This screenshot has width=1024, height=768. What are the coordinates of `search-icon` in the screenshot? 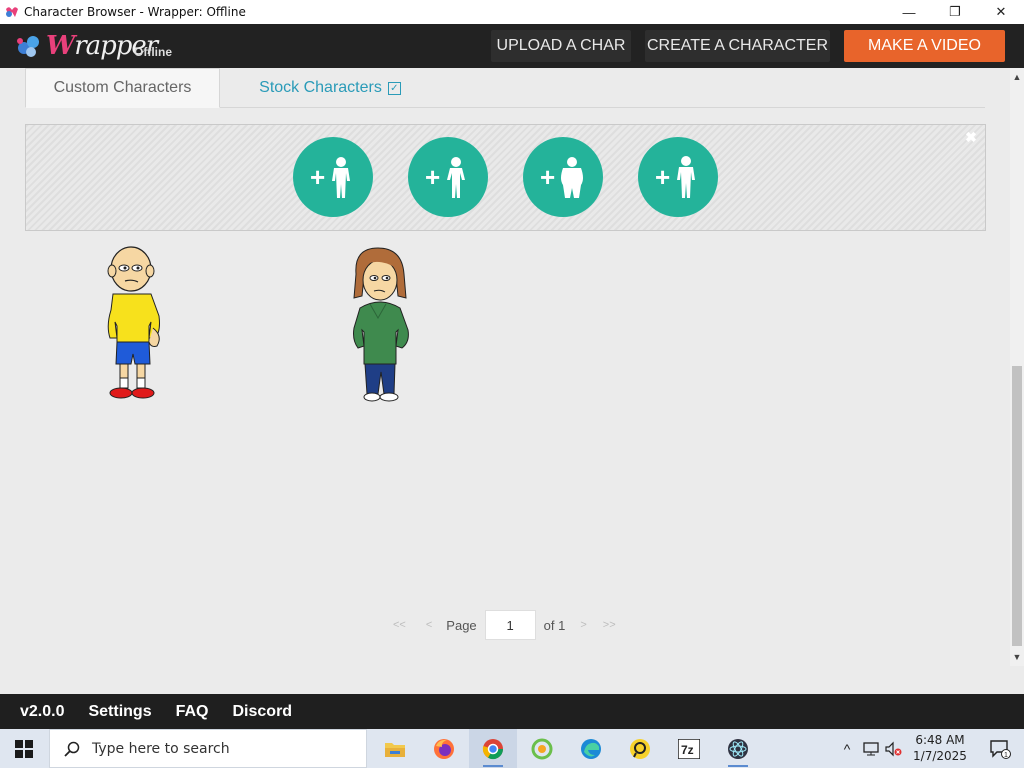 It's located at (72, 749).